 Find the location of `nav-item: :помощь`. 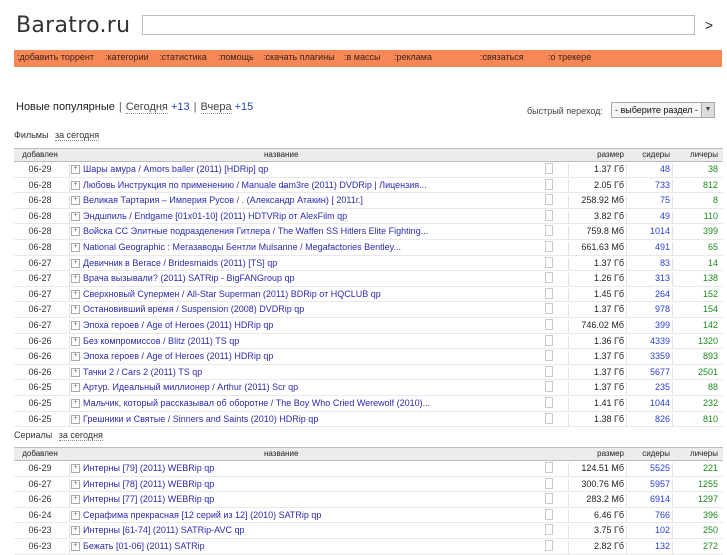

nav-item: :помощь is located at coordinates (236, 57).